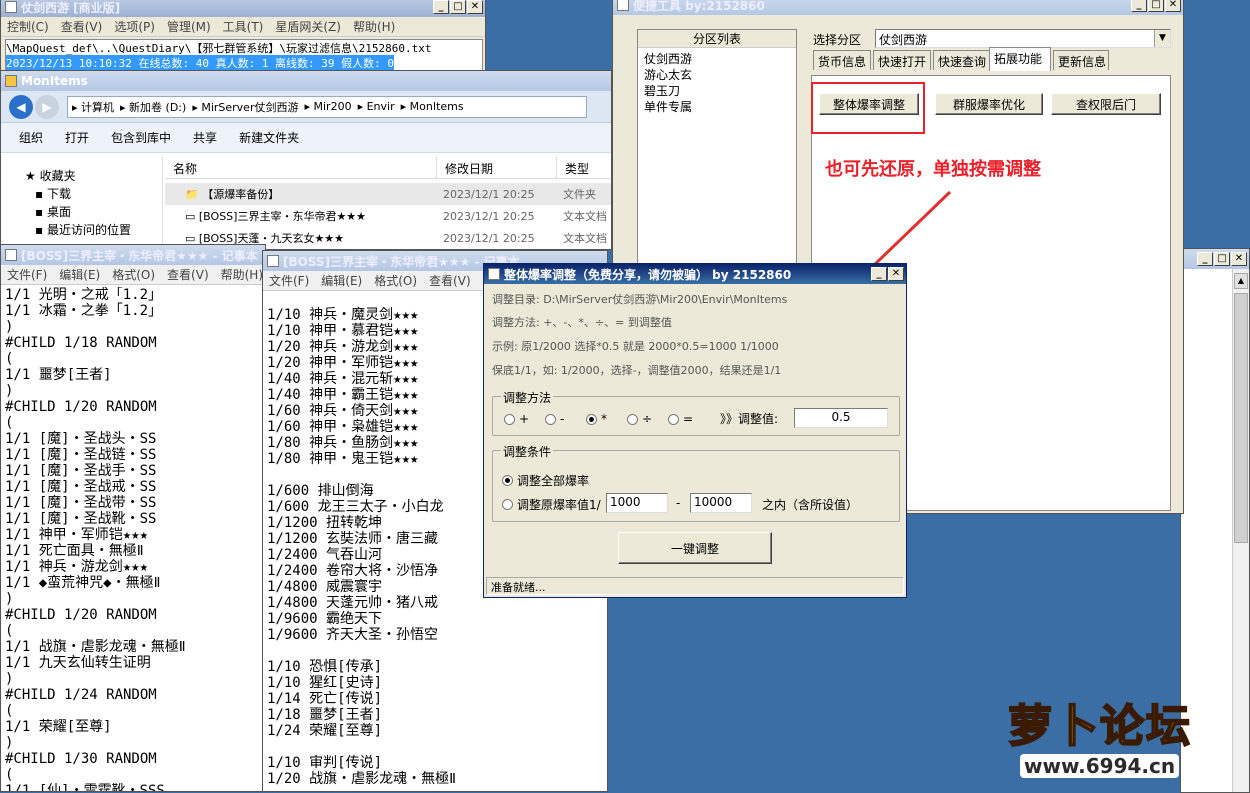 The width and height of the screenshot is (1250, 793). Describe the element at coordinates (306, 81) in the screenshot. I see `explorer-title-bar: MonItems` at that location.